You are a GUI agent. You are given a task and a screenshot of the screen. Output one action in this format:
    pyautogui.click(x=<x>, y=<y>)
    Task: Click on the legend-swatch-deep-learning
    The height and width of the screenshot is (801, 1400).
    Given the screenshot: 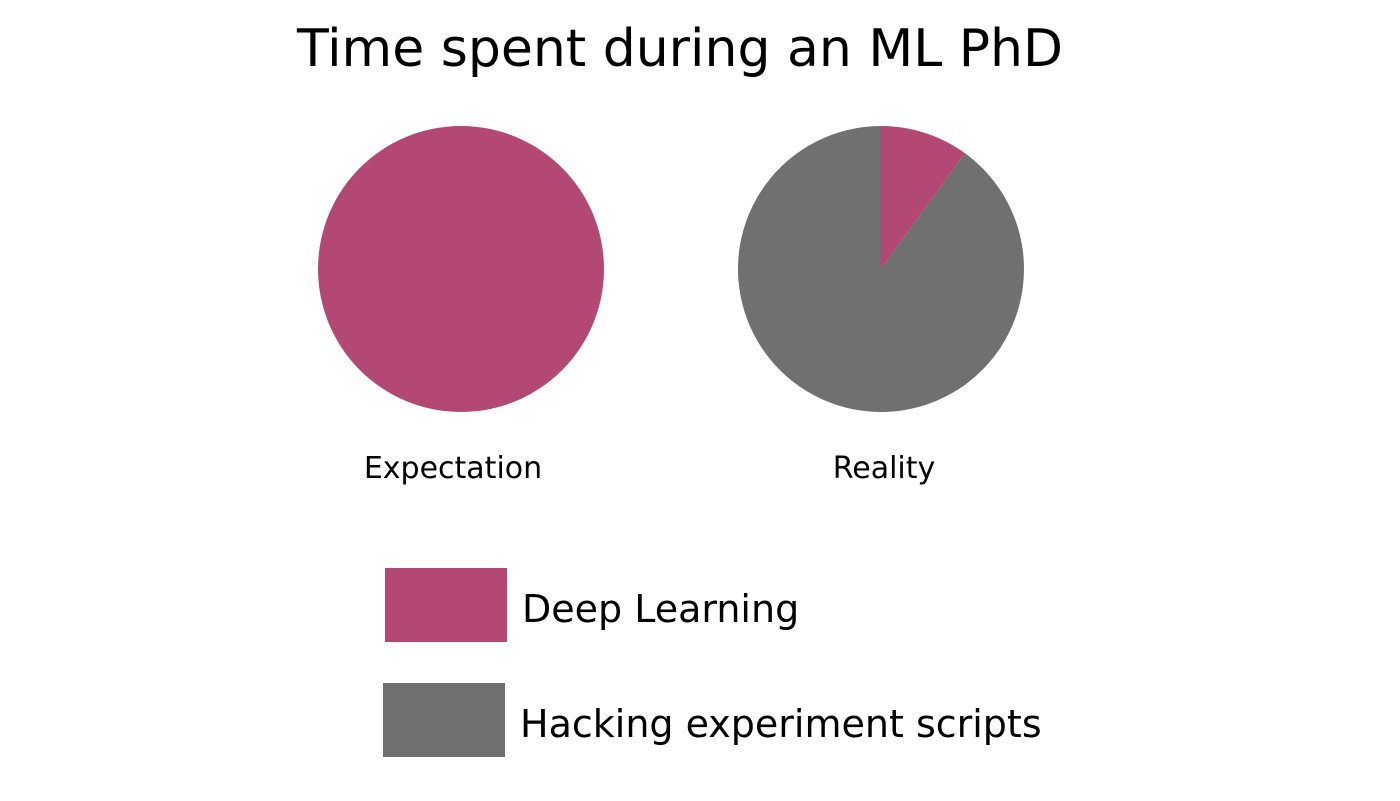 What is the action you would take?
    pyautogui.click(x=446, y=605)
    